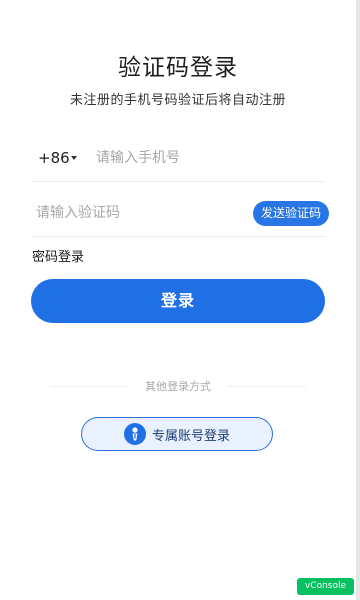  Describe the element at coordinates (74, 158) in the screenshot. I see `chevron-down-icon` at that location.